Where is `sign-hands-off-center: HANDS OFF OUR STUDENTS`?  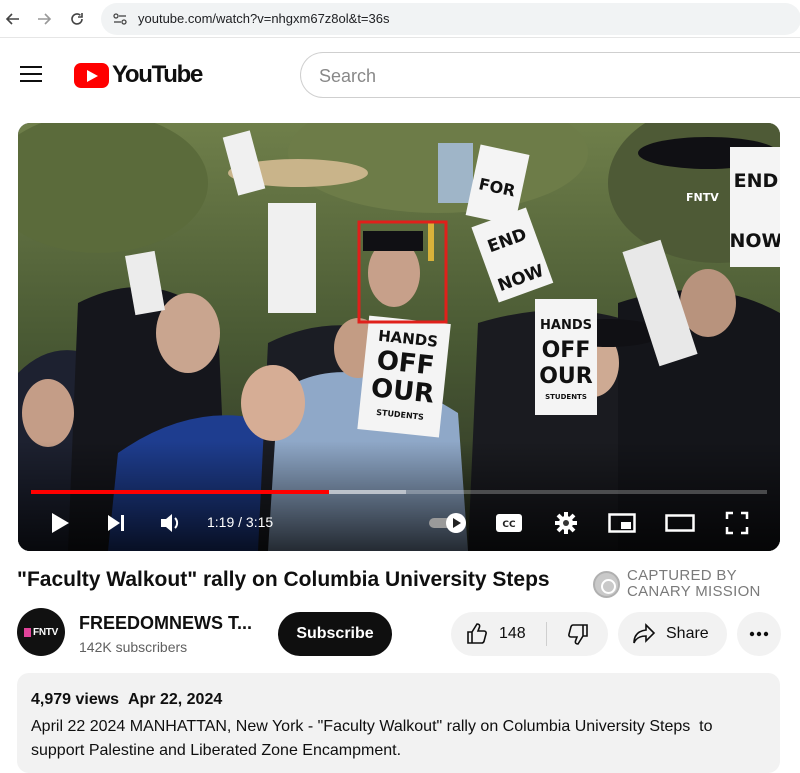
sign-hands-off-center: HANDS OFF OUR STUDENTS is located at coordinates (404, 376).